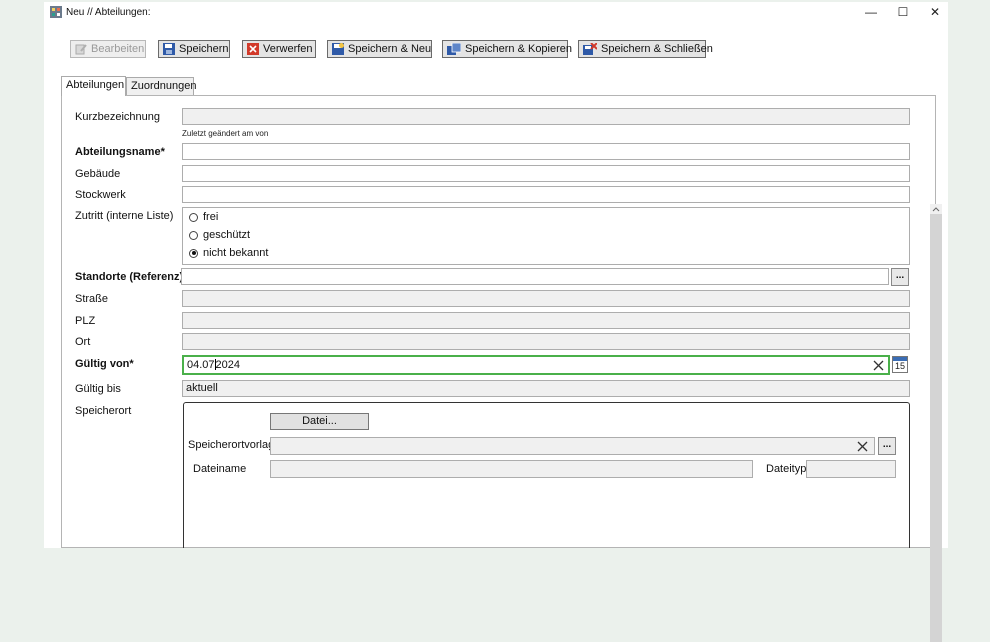  I want to click on gebaeude-label: Gebäude, so click(98, 174).